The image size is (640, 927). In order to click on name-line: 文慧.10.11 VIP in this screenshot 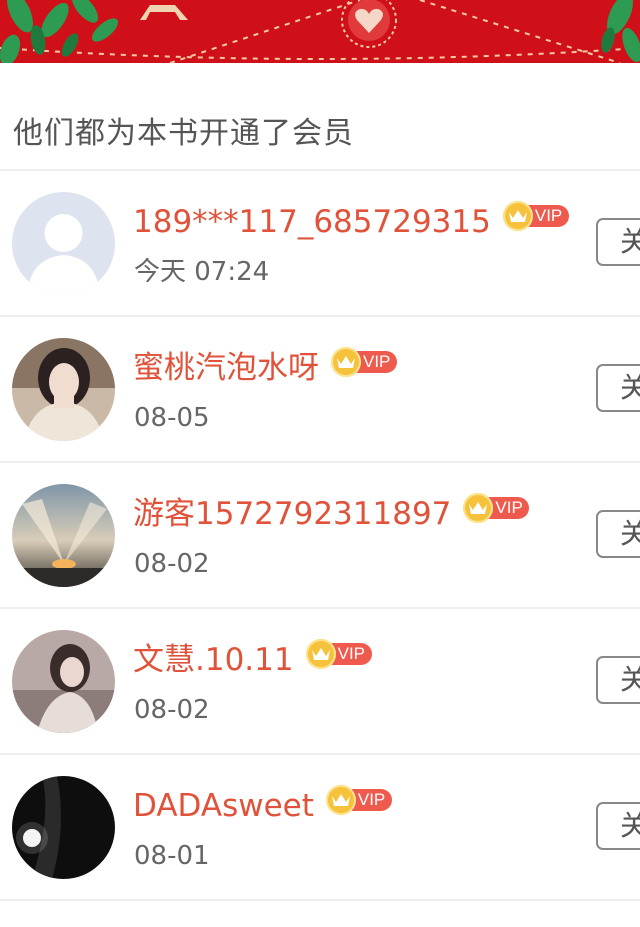, I will do `click(252, 660)`.